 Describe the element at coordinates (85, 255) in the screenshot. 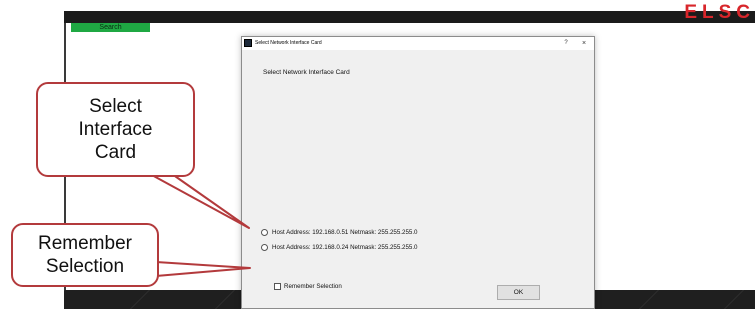

I see `callout-remember-selection: Remember Selection` at that location.